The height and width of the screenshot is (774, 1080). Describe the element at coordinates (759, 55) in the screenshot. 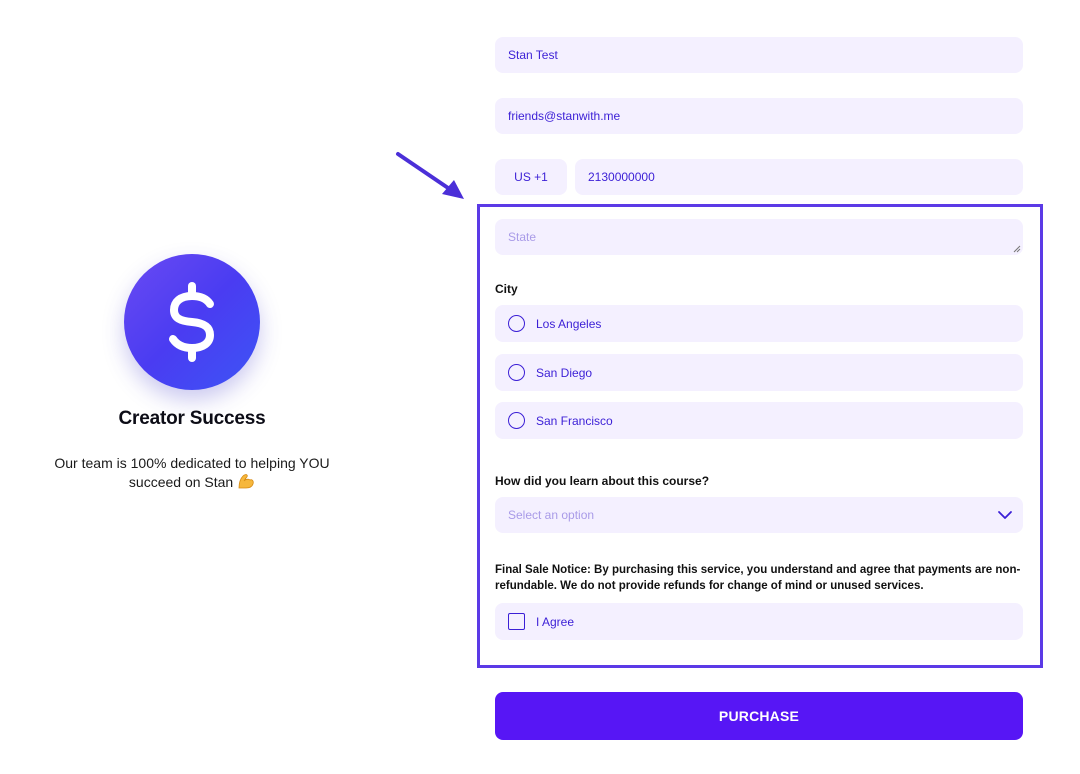

I see `name-field: Stan Test` at that location.